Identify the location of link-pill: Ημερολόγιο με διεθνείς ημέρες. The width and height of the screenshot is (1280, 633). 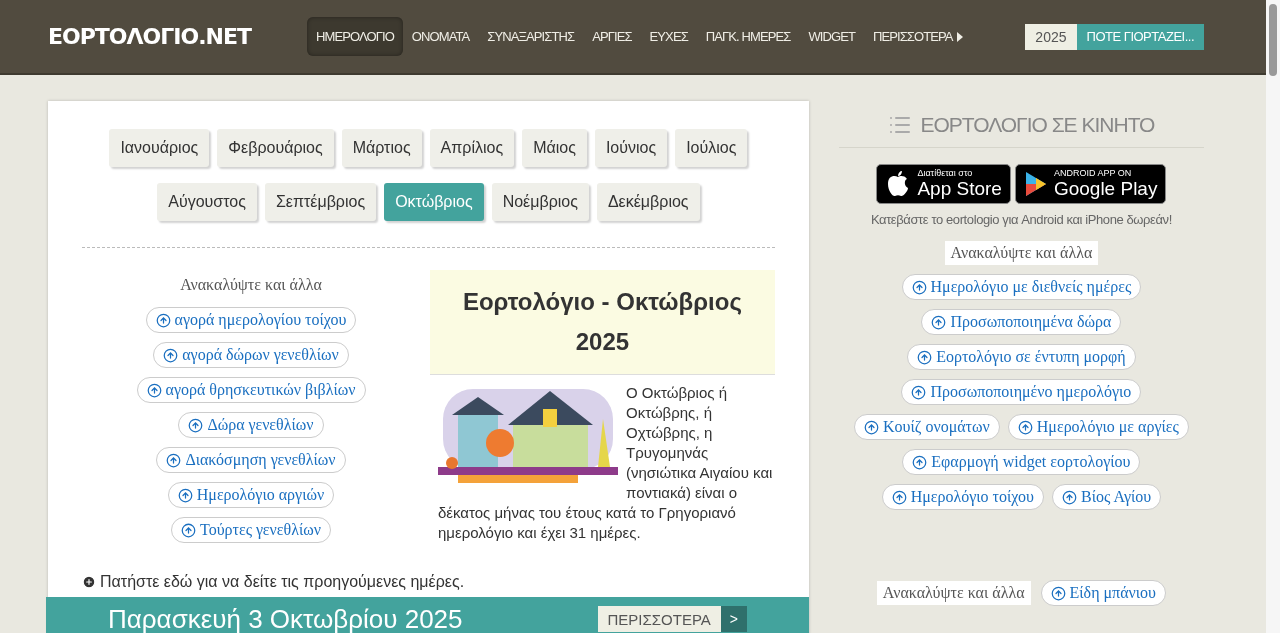
(1021, 287).